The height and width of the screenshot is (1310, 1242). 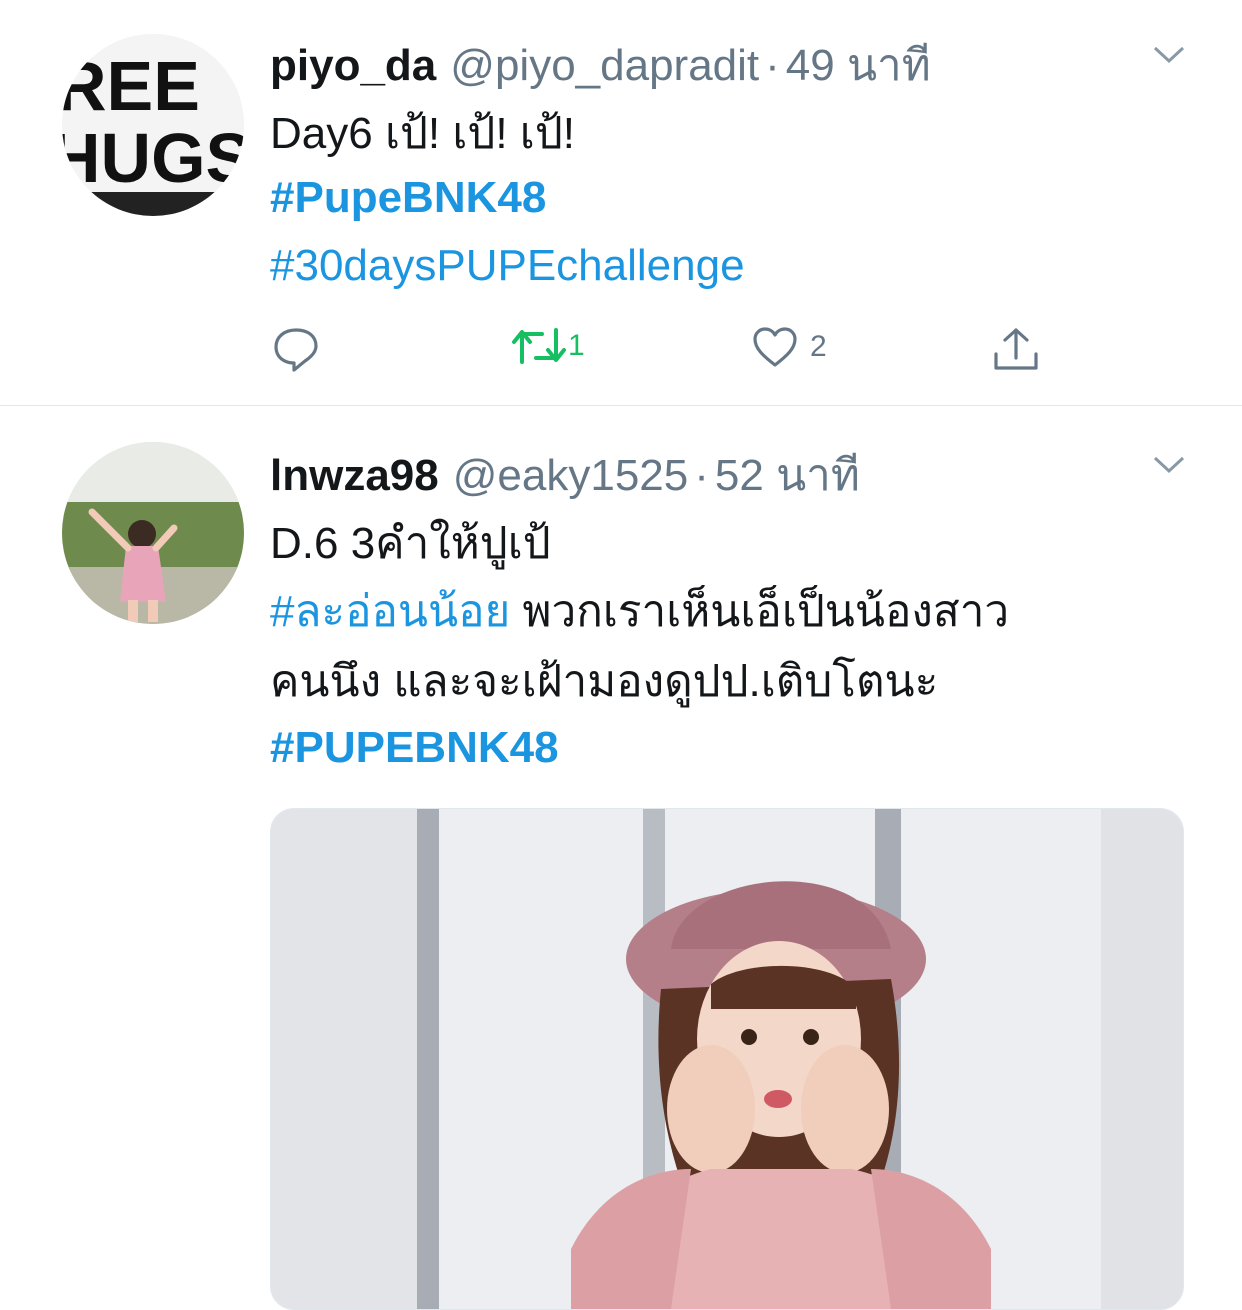 I want to click on tweet-text-line: D.6 3คำให้ปูเป้, so click(x=410, y=543).